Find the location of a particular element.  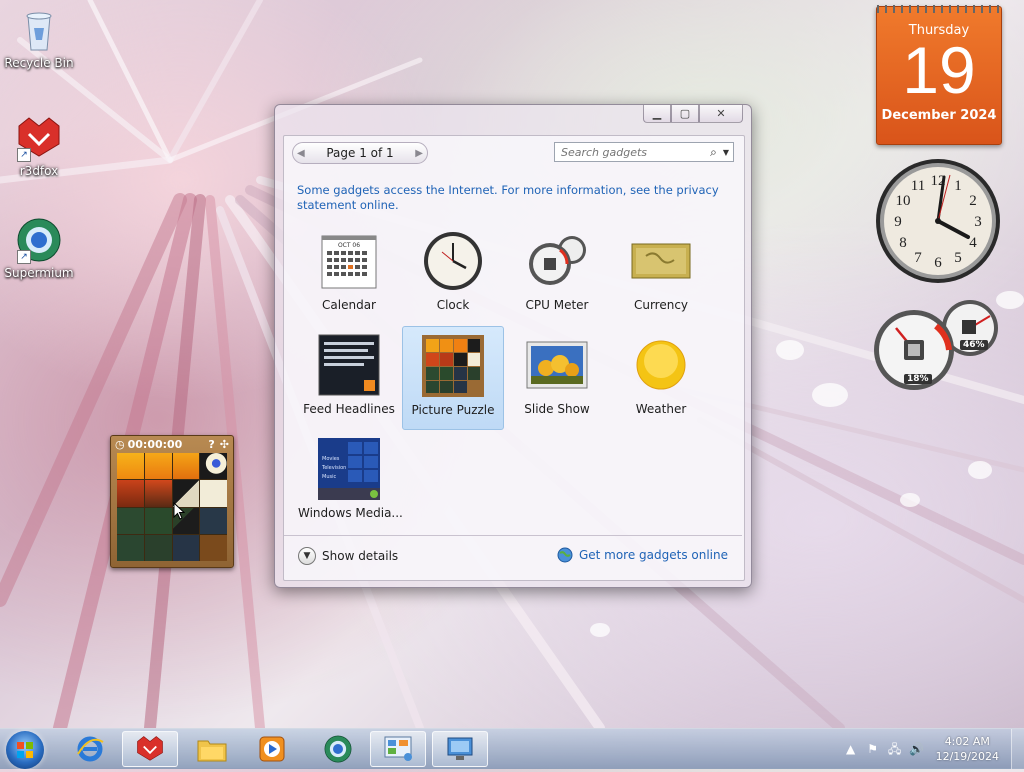

taskbar-time: 4:02 AM is located at coordinates (967, 741).